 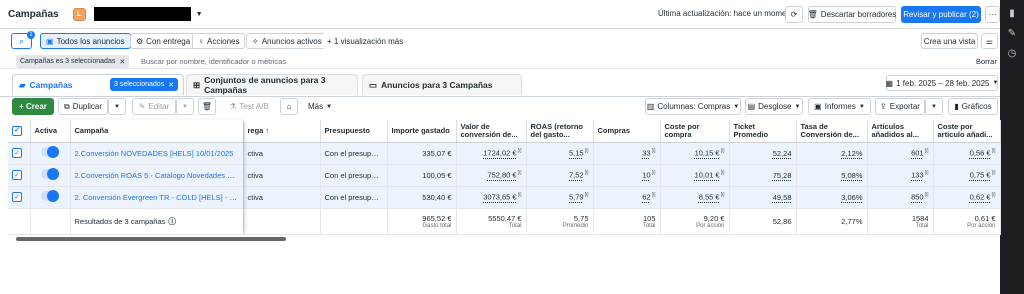 I want to click on edit-dropdown: ▼, so click(x=185, y=106).